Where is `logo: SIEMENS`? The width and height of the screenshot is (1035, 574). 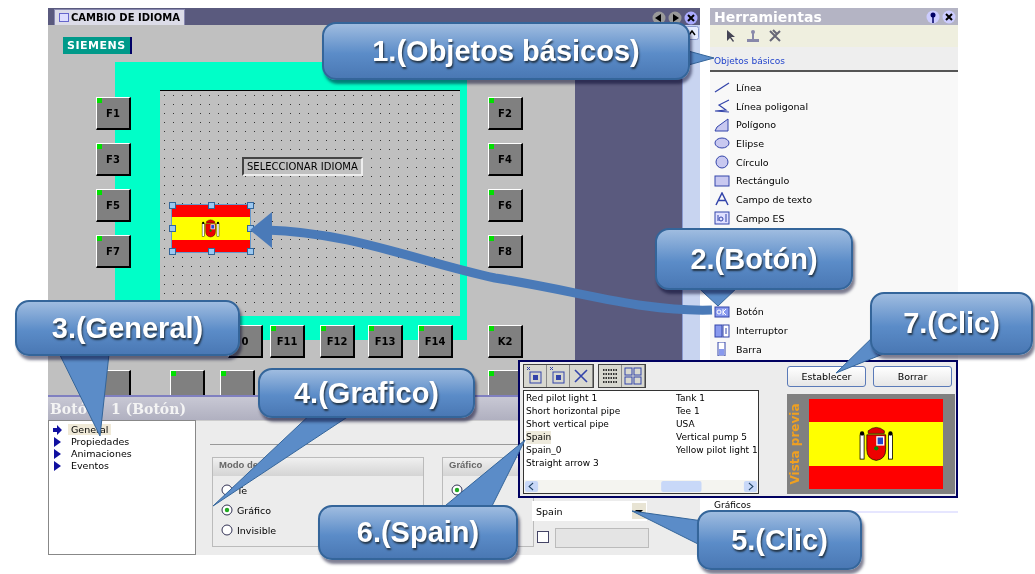 logo: SIEMENS is located at coordinates (97, 45).